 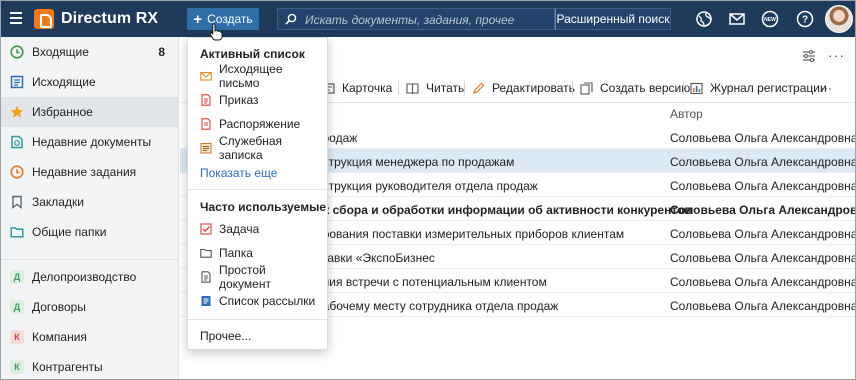 What do you see at coordinates (260, 100) in the screenshot?
I see `menu-item-order: Приказ` at bounding box center [260, 100].